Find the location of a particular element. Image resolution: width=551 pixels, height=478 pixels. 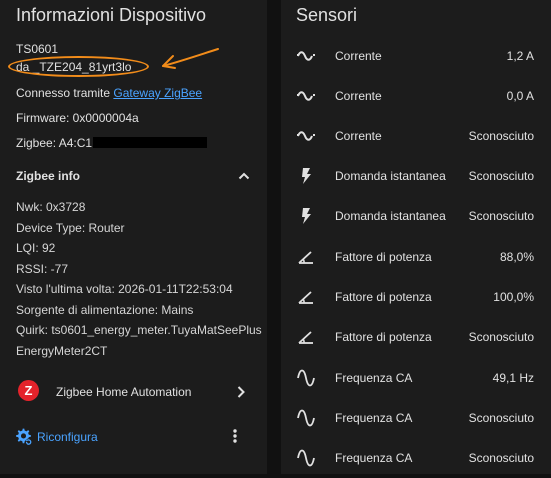

annotation-arrow-icon is located at coordinates (190, 58).